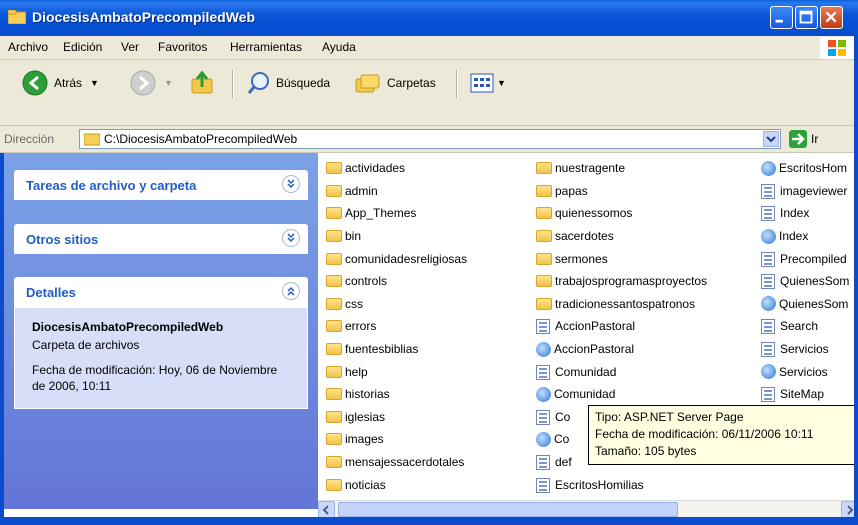  Describe the element at coordinates (396, 484) in the screenshot. I see `file-item: noticias` at that location.